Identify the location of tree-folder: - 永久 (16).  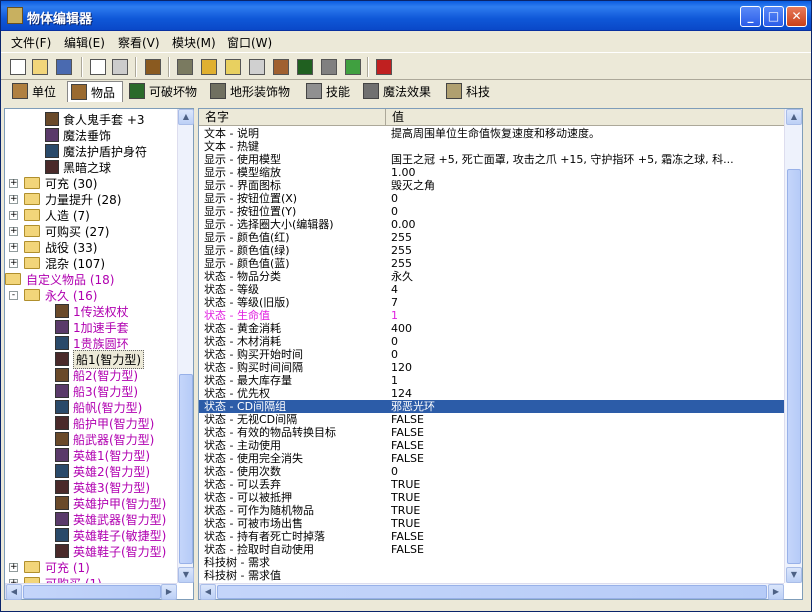
(53, 295).